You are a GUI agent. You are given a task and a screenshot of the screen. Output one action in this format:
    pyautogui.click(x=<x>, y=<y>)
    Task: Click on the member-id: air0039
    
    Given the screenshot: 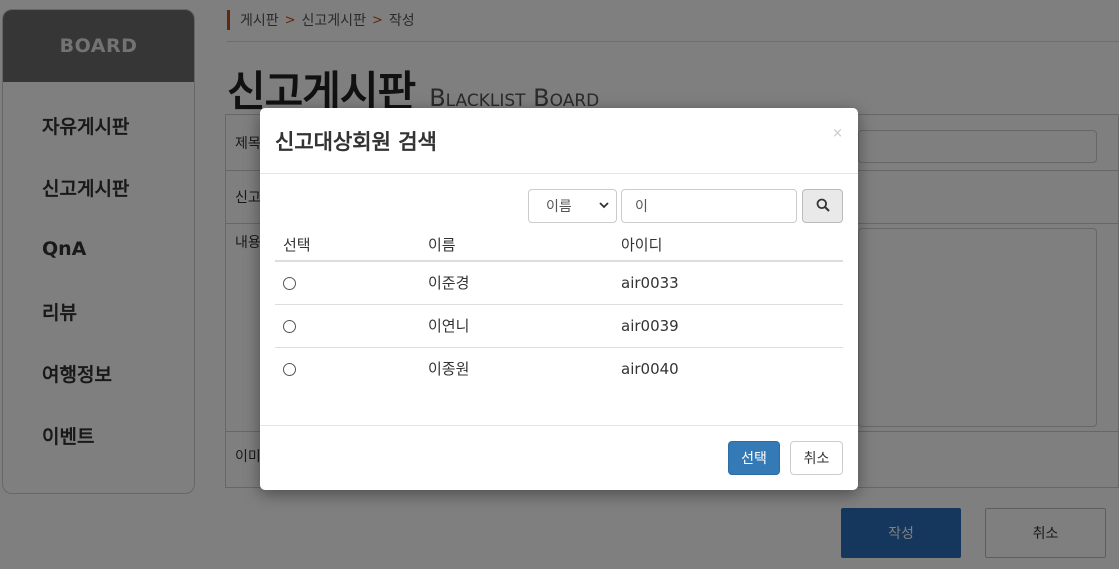 What is the action you would take?
    pyautogui.click(x=728, y=326)
    